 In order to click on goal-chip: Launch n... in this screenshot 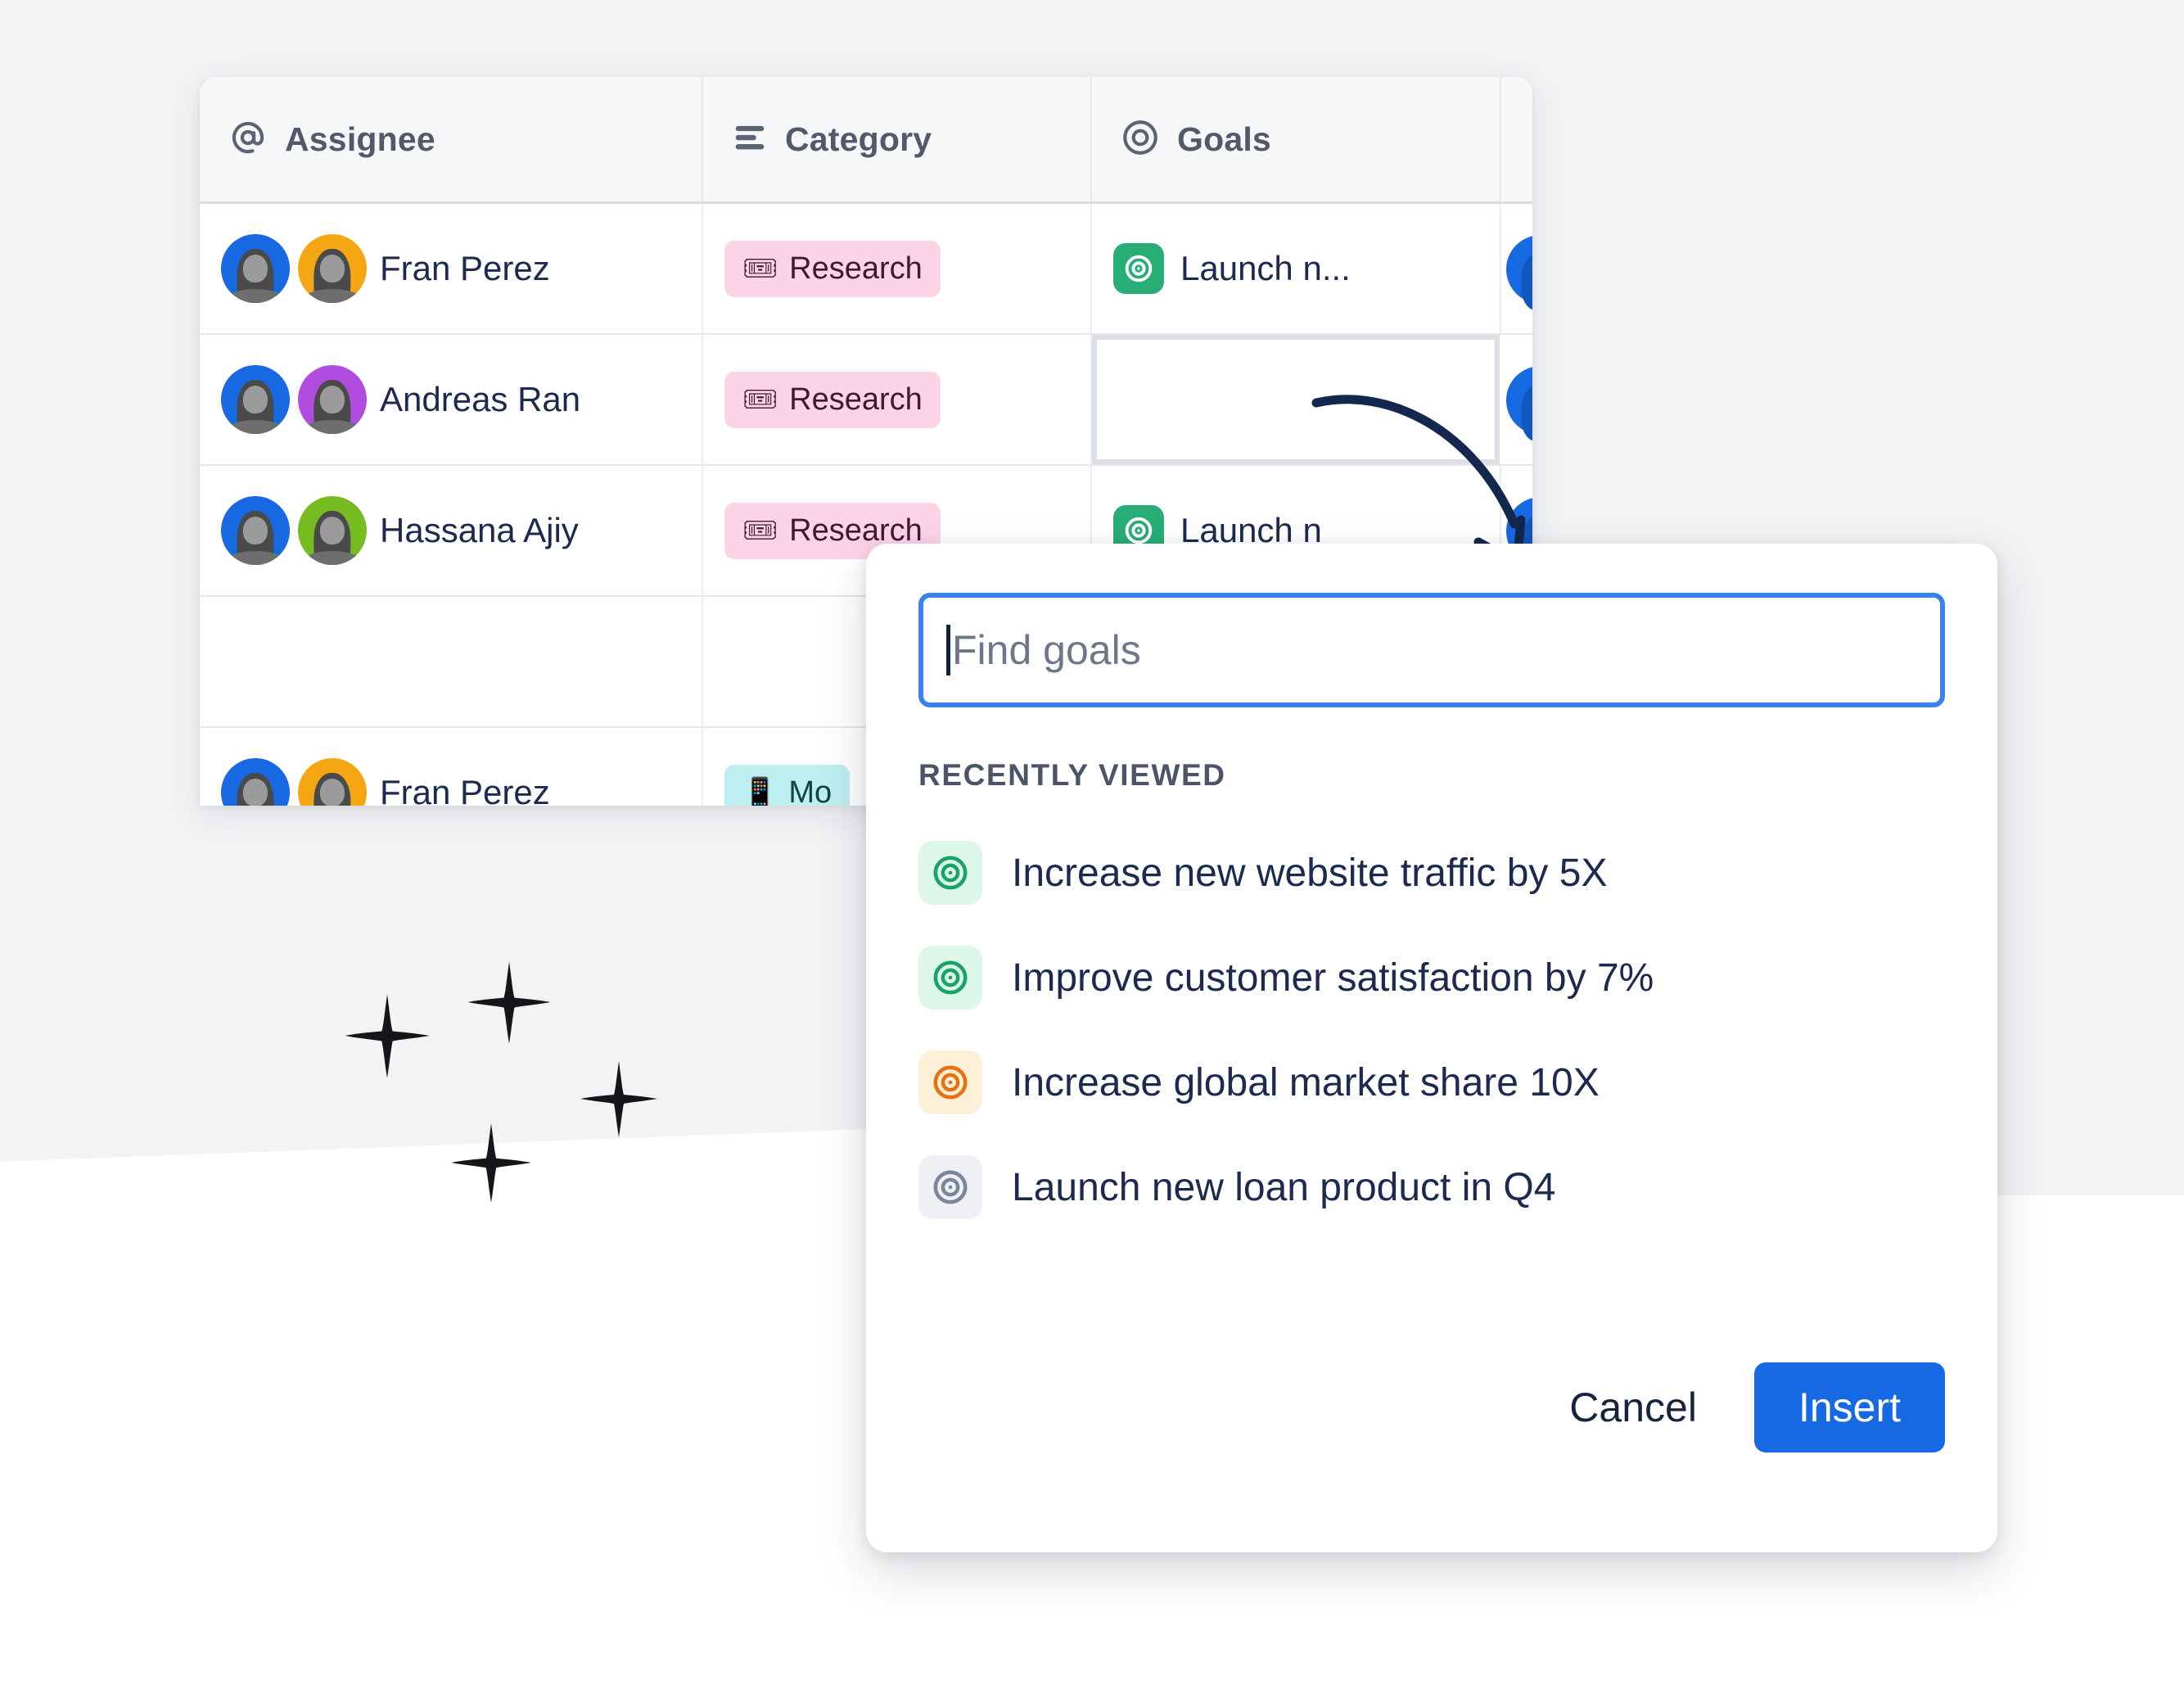, I will do `click(1232, 268)`.